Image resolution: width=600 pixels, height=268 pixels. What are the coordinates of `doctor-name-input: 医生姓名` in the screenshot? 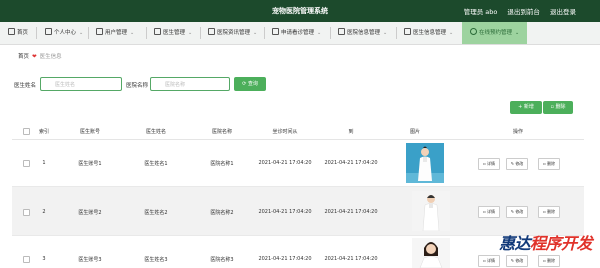 It's located at (81, 84).